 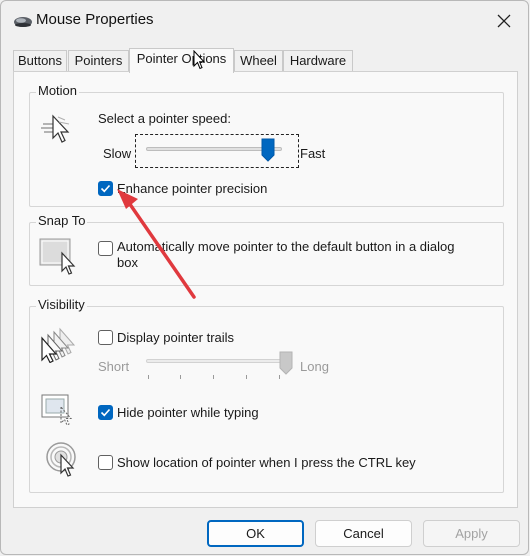 I want to click on speed-slider-thumb, so click(x=268, y=150).